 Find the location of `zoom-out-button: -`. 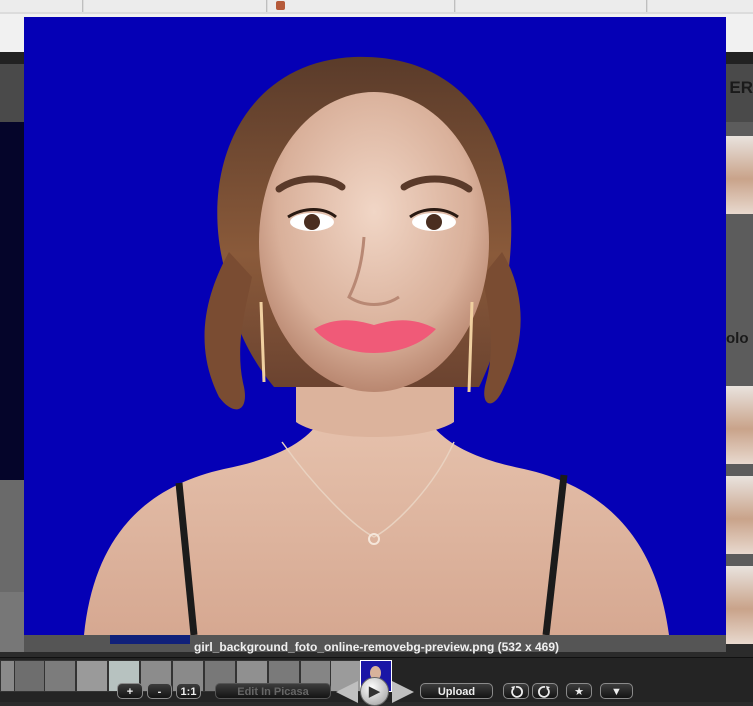

zoom-out-button: - is located at coordinates (159, 691).